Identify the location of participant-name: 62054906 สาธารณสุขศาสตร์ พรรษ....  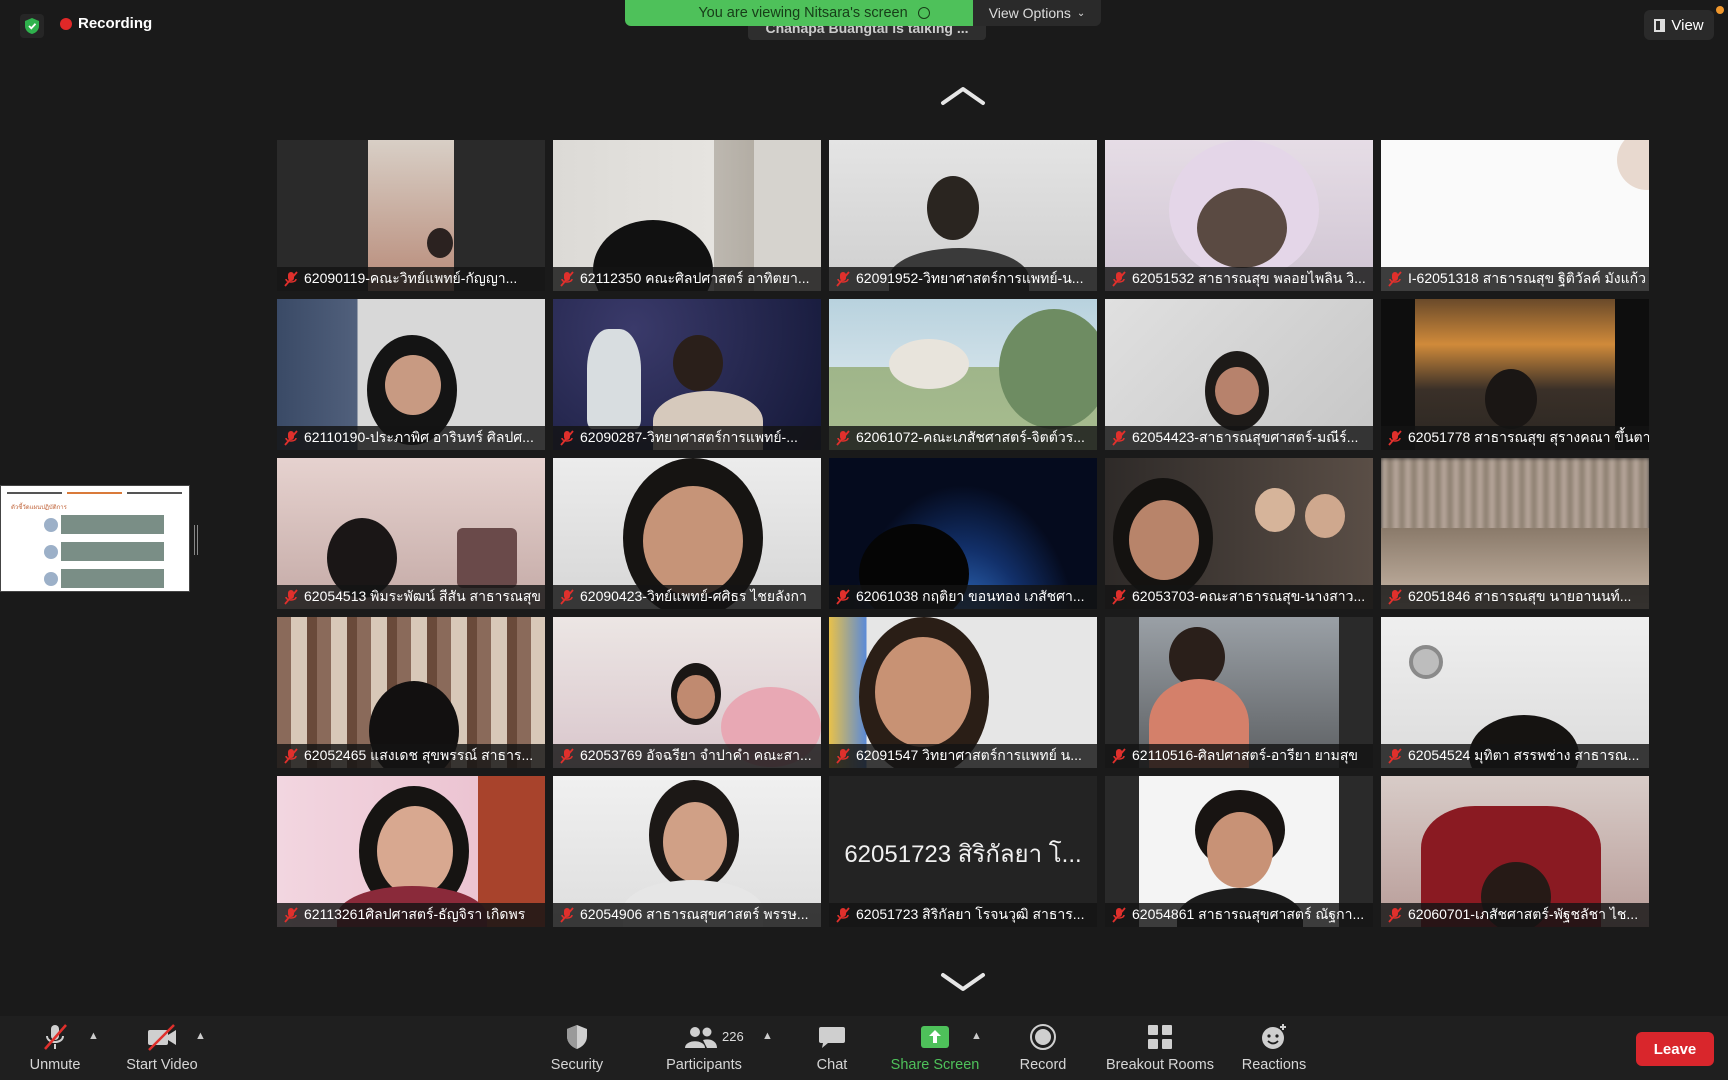
(694, 914).